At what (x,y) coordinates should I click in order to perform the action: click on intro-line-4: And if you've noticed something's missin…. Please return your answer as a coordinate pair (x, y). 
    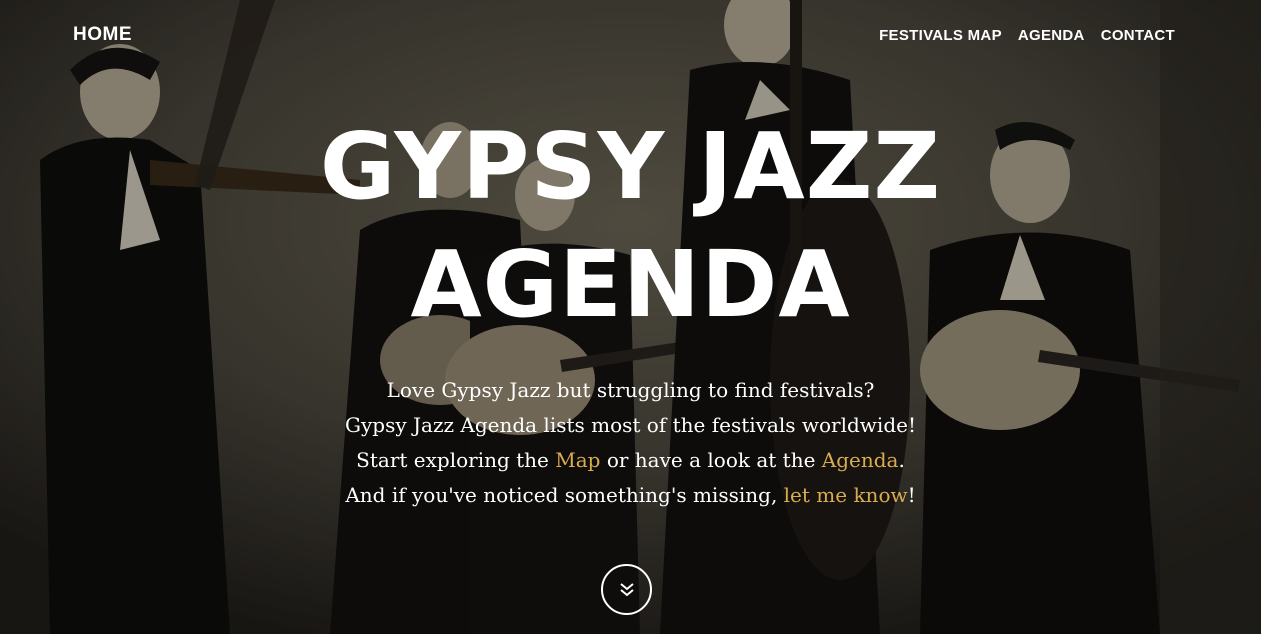
    Looking at the image, I should click on (630, 495).